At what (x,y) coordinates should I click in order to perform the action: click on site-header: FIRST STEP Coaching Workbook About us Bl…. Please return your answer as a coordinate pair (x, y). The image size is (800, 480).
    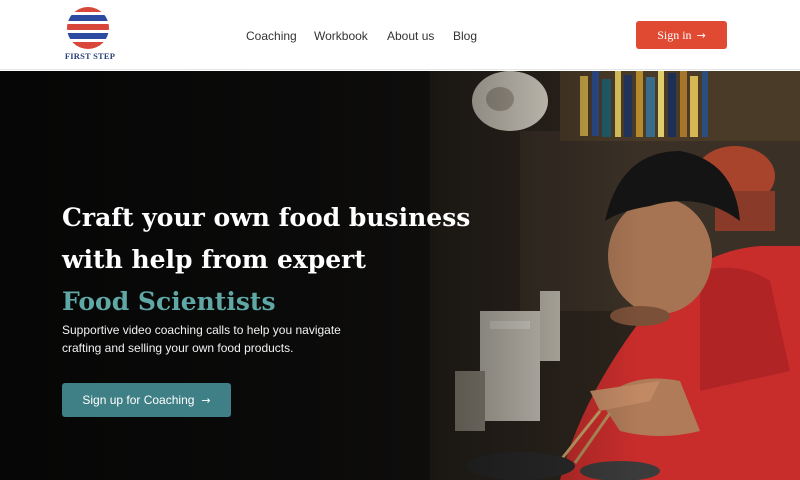
    Looking at the image, I should click on (400, 35).